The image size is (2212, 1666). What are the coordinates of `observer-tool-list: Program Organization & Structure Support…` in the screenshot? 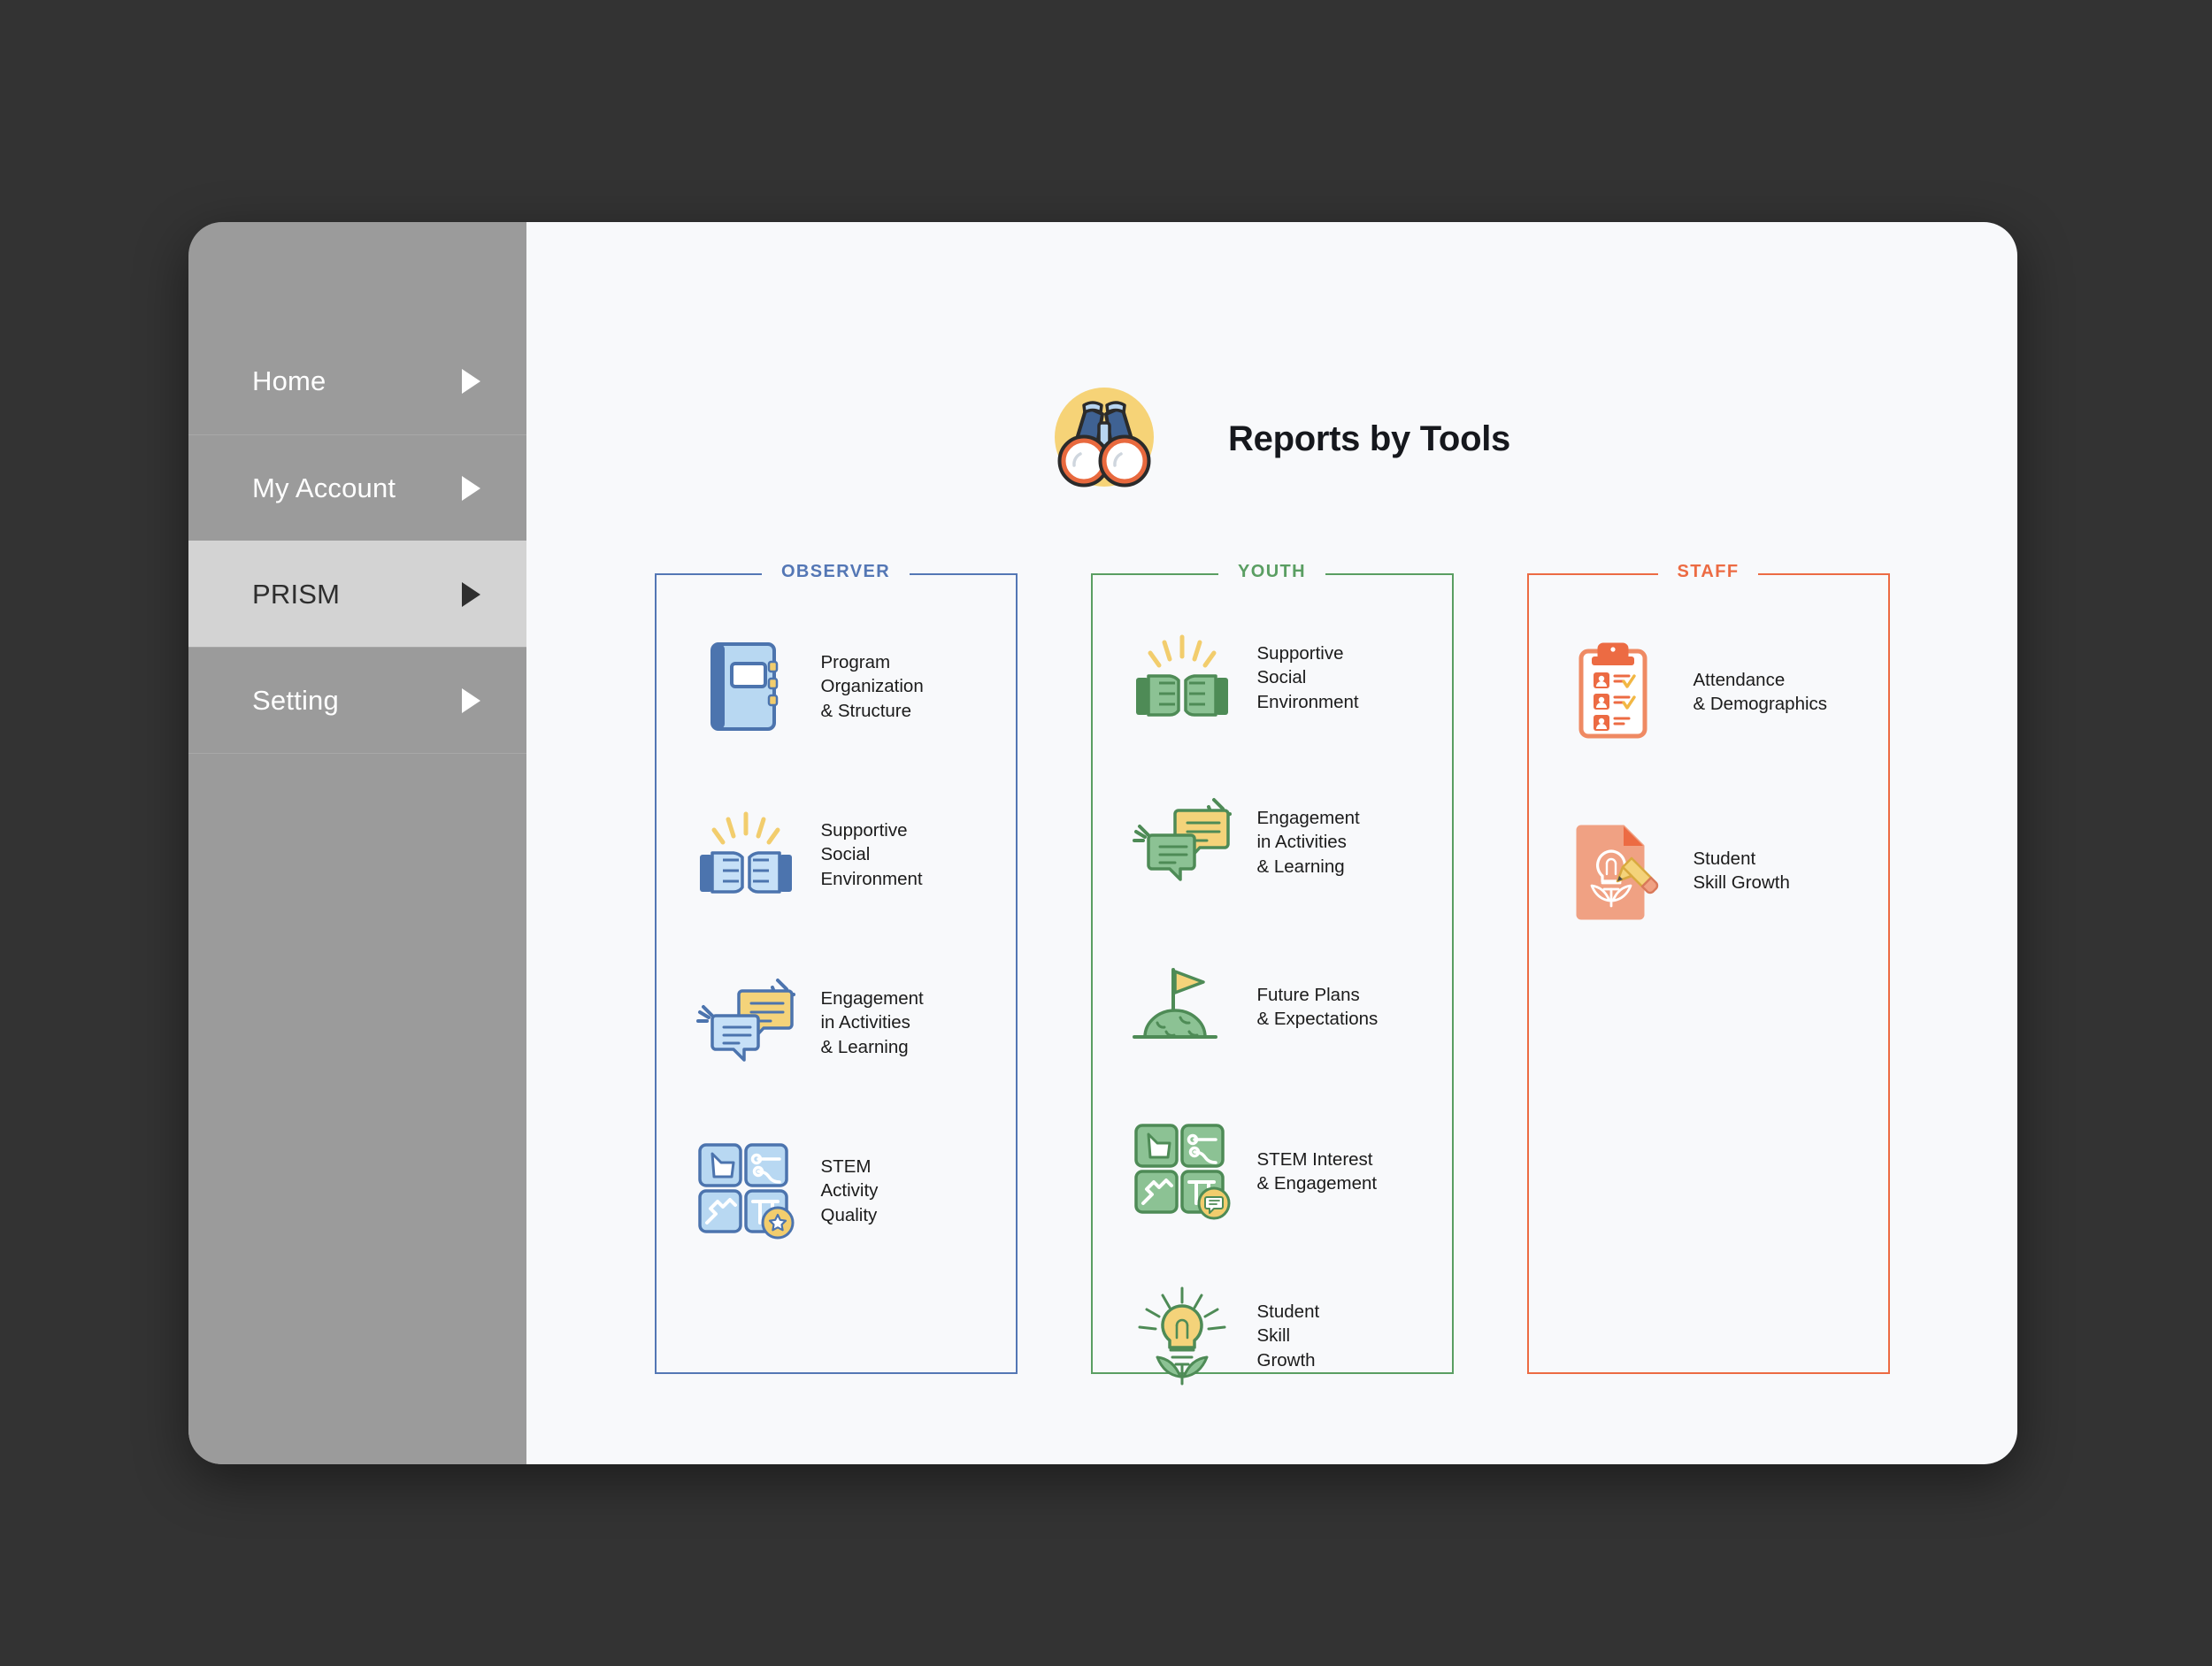 It's located at (837, 973).